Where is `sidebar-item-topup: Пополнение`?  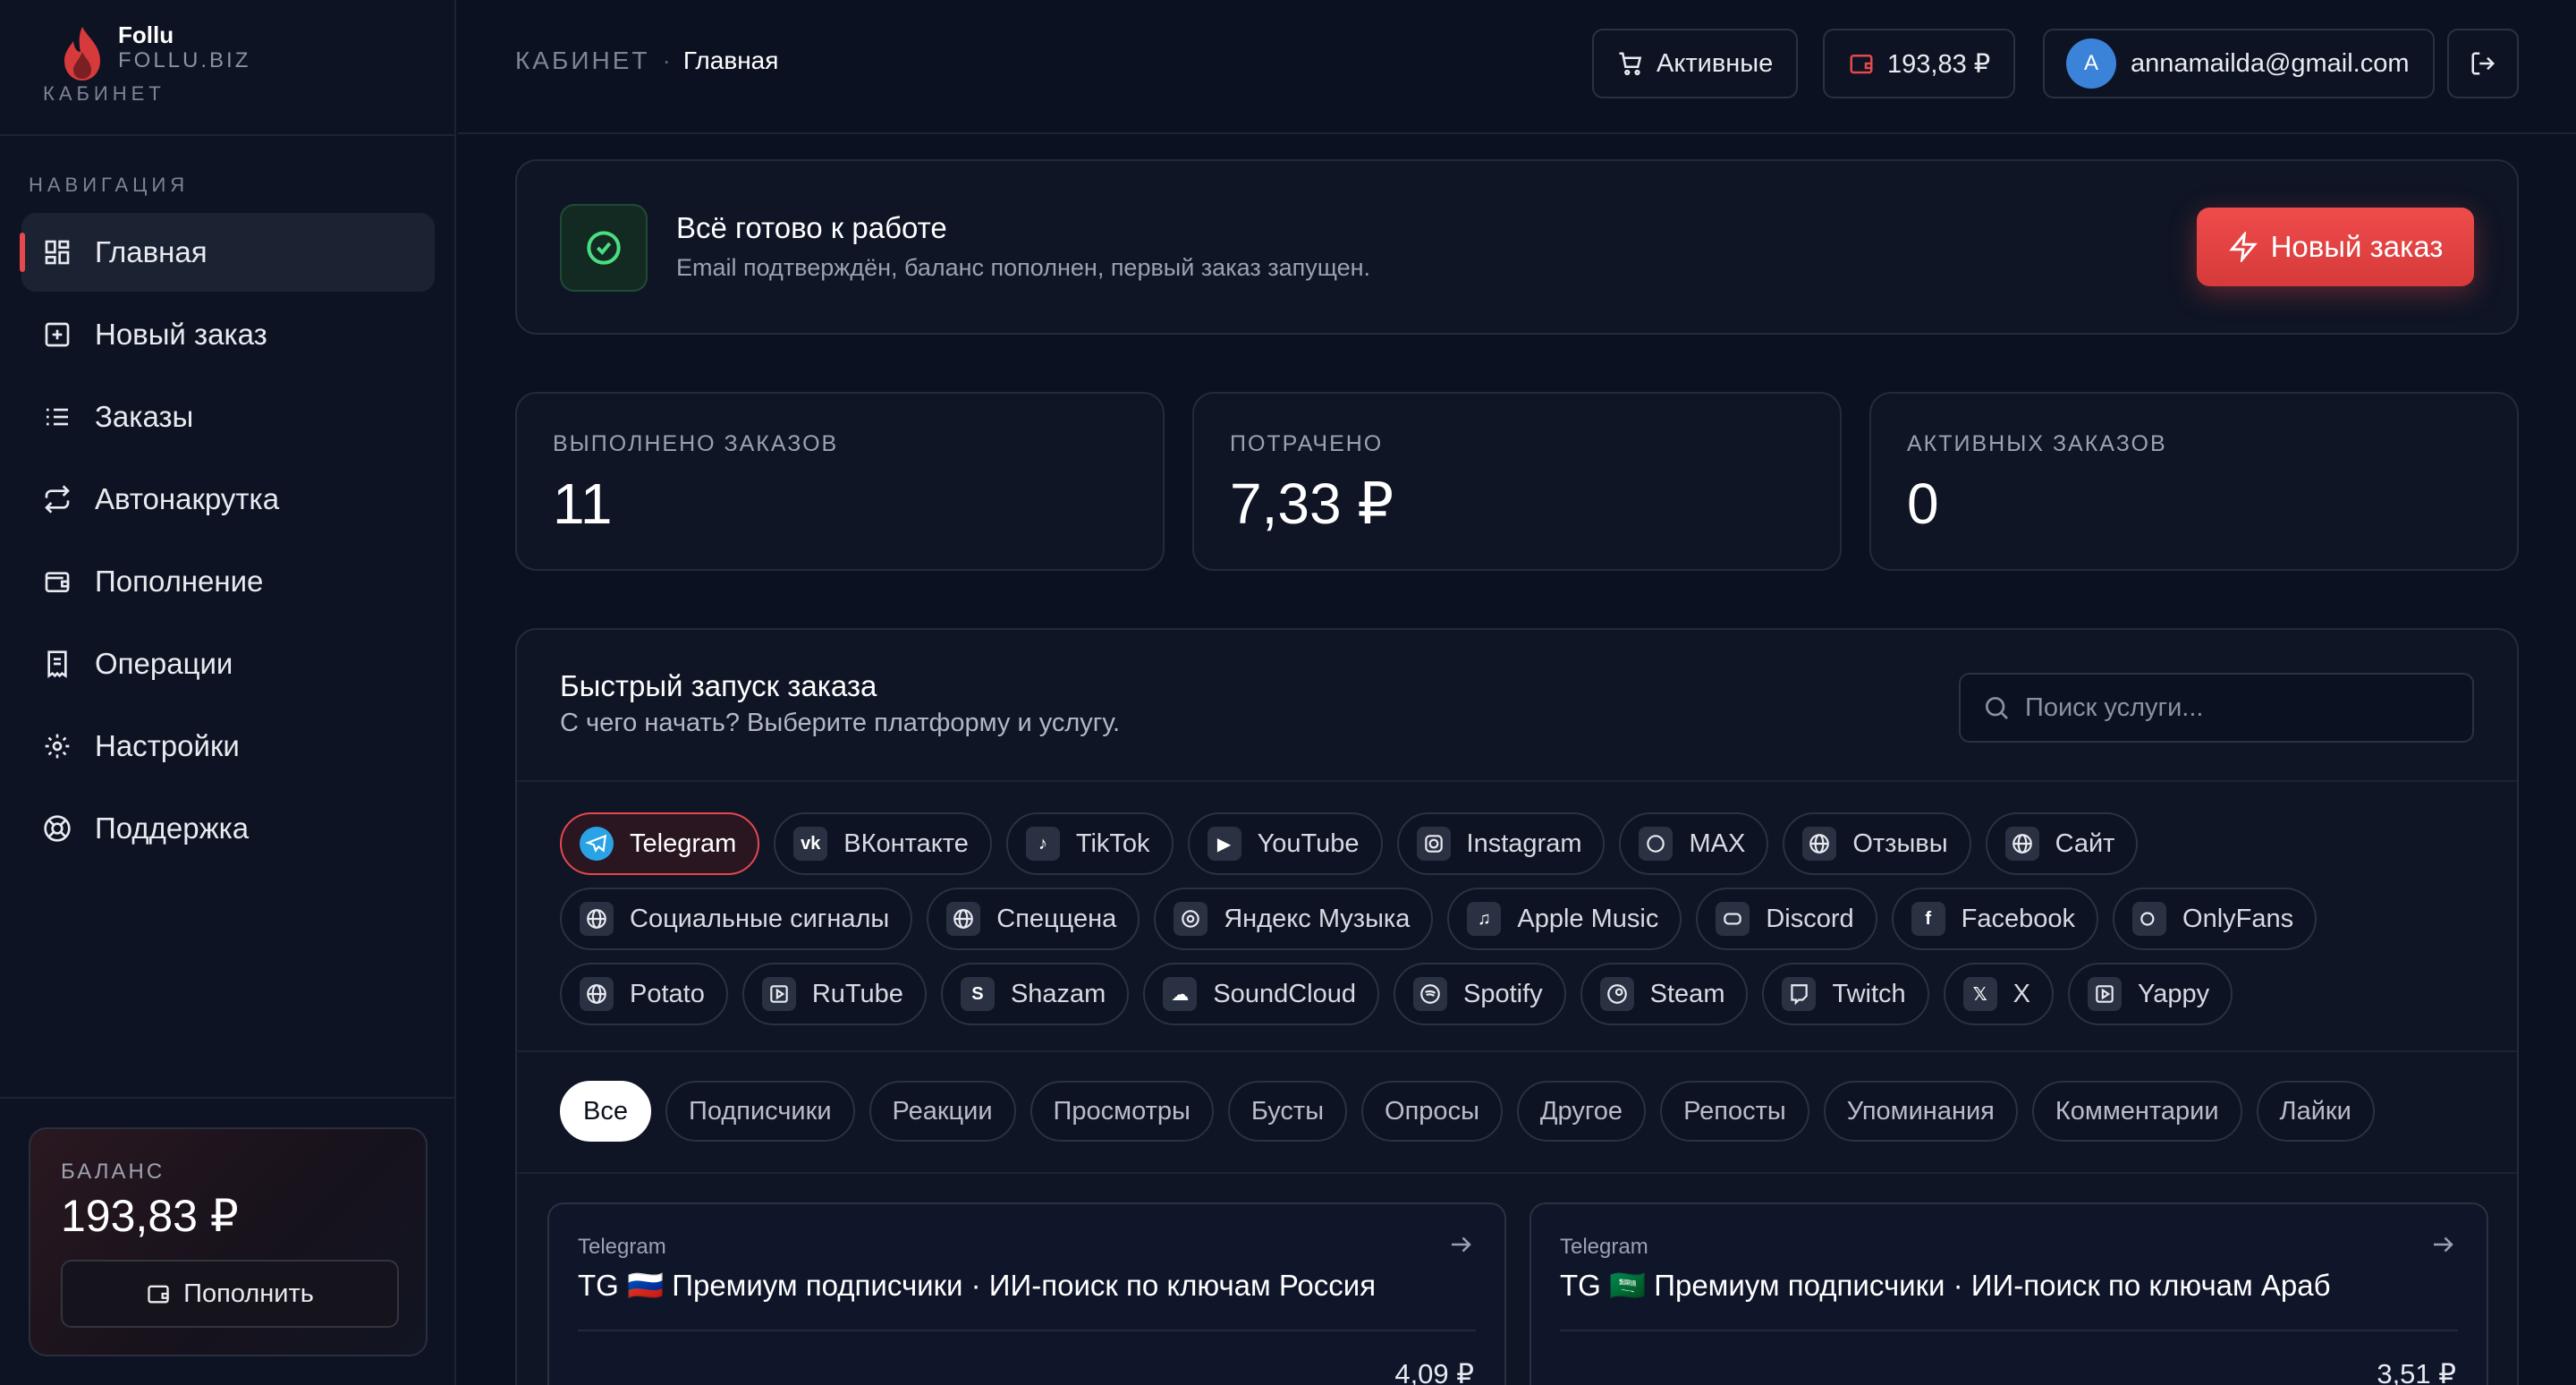 sidebar-item-topup: Пополнение is located at coordinates (228, 581).